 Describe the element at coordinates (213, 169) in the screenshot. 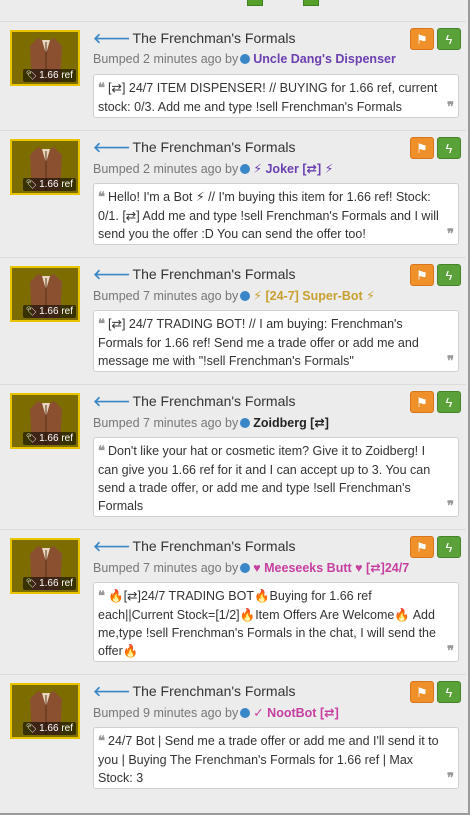

I see `bumped-info: Bumped 2 minutes ago by ⚡ Joker [⇄] ⚡` at that location.